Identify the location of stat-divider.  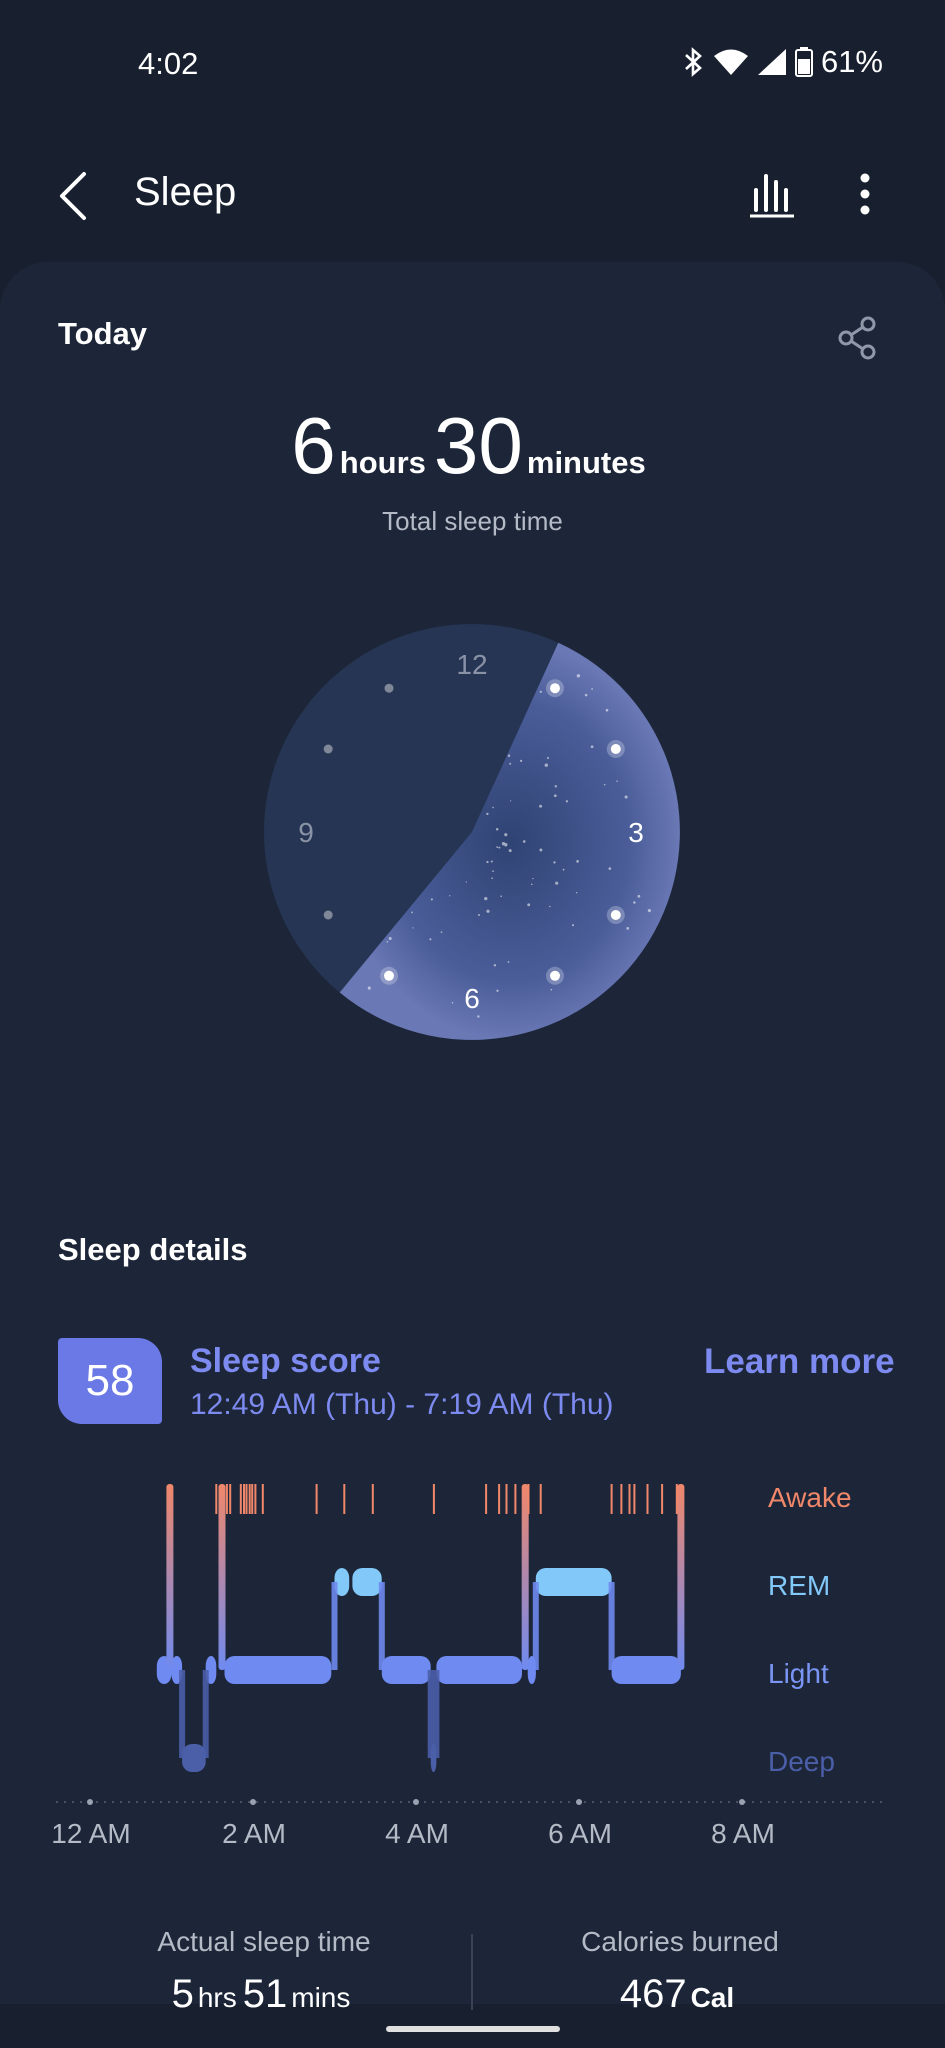
(472, 1972).